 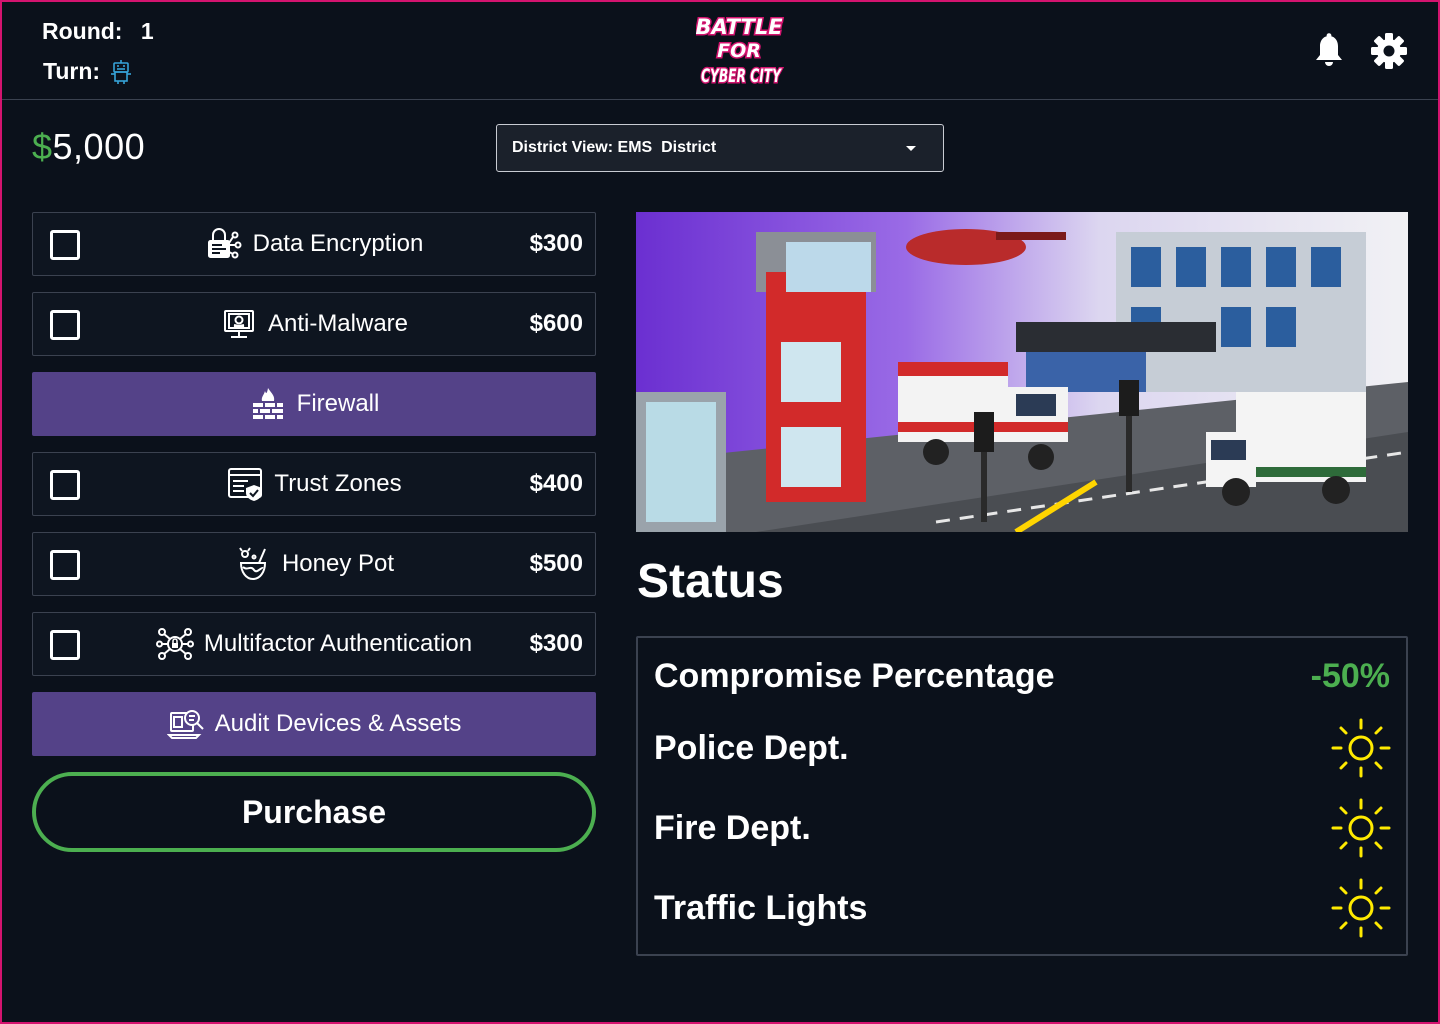 I want to click on defense-label: Honey Pot, so click(x=338, y=563).